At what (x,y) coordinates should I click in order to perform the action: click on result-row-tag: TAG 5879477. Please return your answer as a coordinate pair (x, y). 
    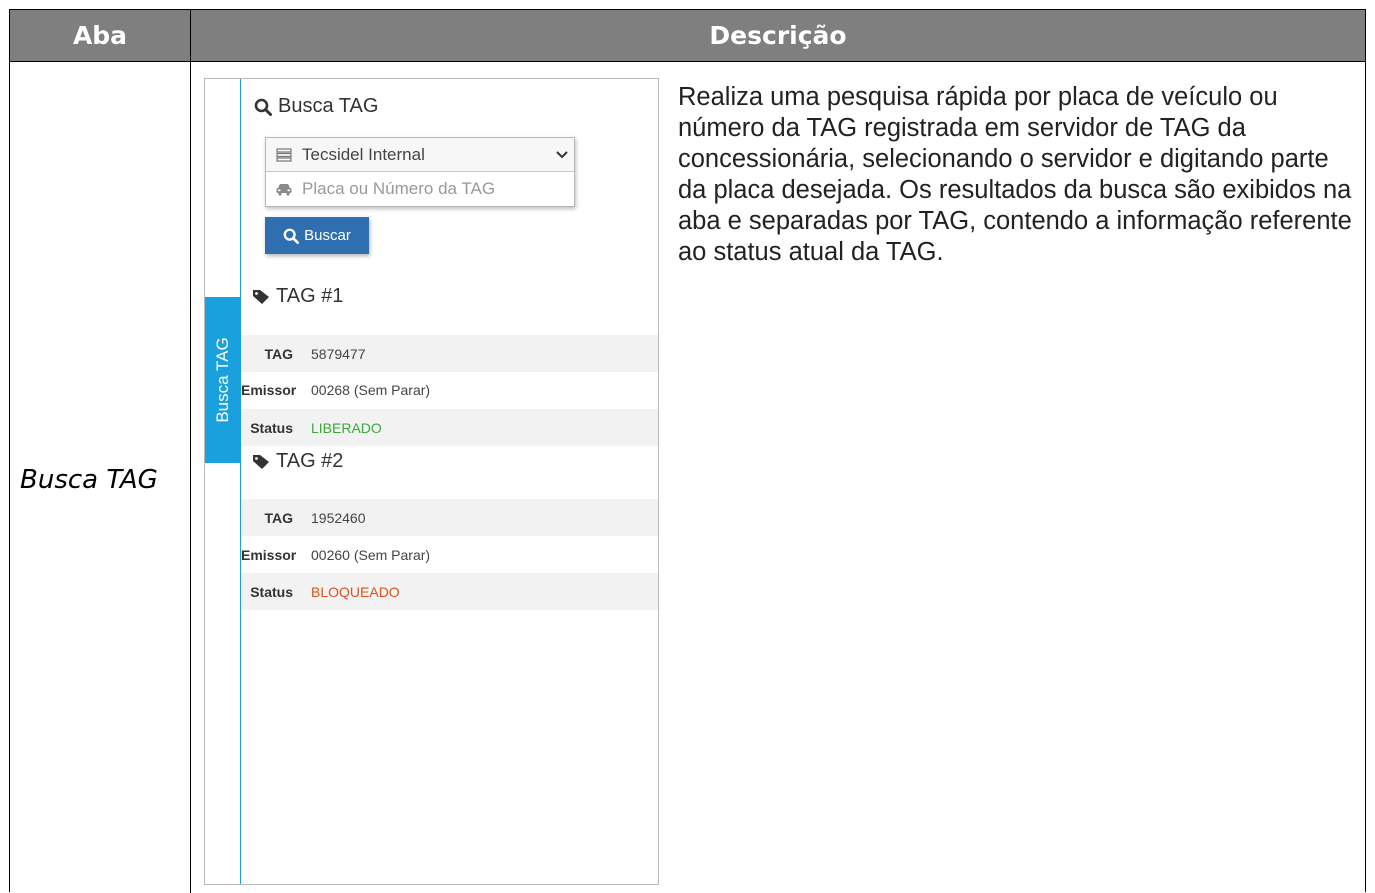
    Looking at the image, I should click on (449, 353).